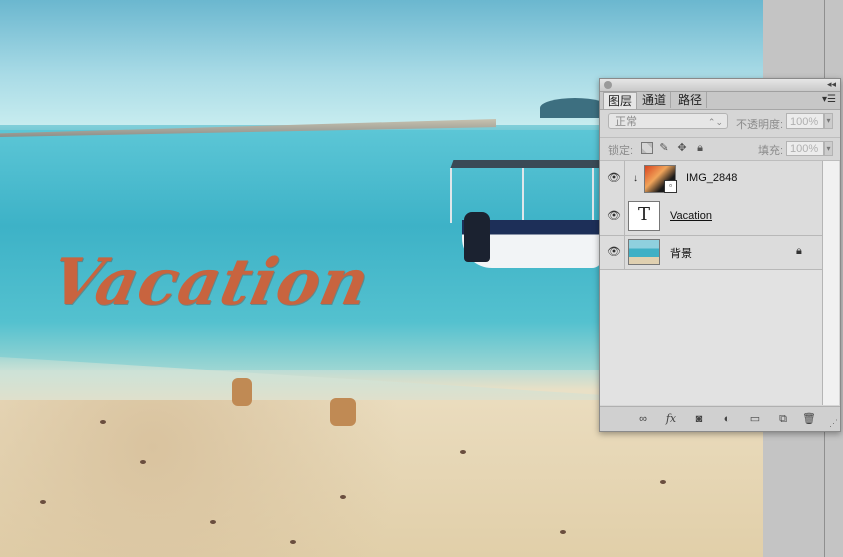 The image size is (843, 557). I want to click on folder-icon: ▭, so click(755, 419).